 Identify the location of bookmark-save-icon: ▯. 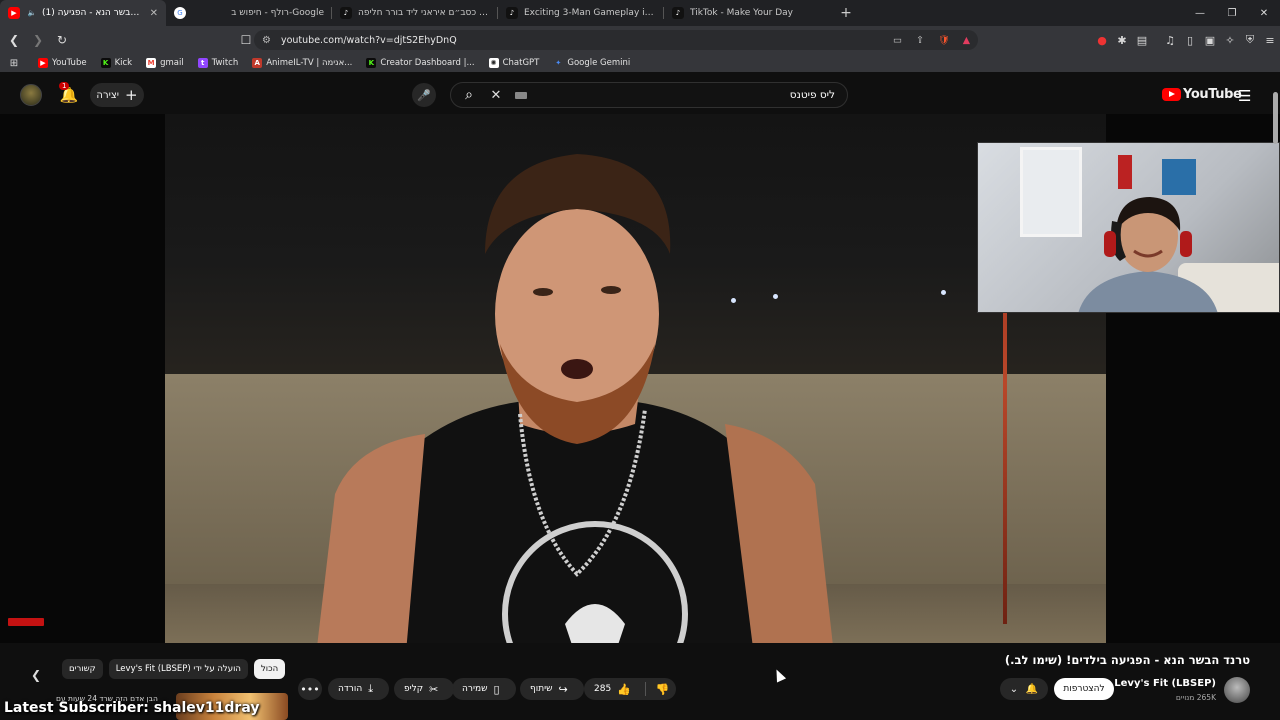
(496, 689).